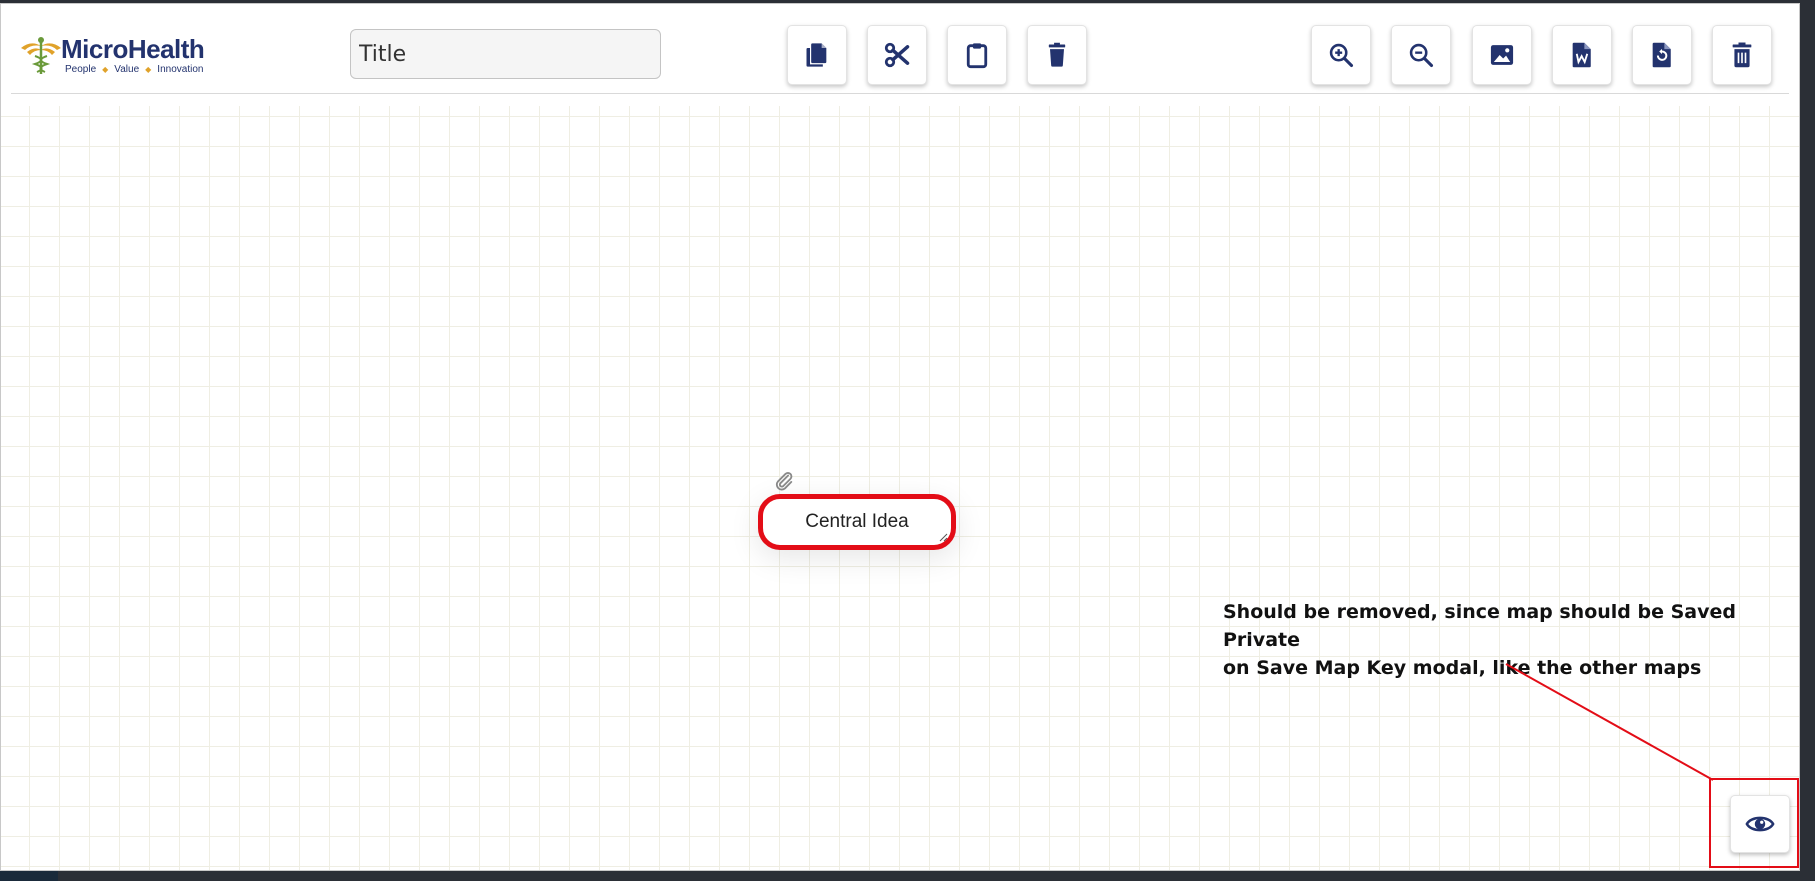  I want to click on export-image-button, so click(1502, 55).